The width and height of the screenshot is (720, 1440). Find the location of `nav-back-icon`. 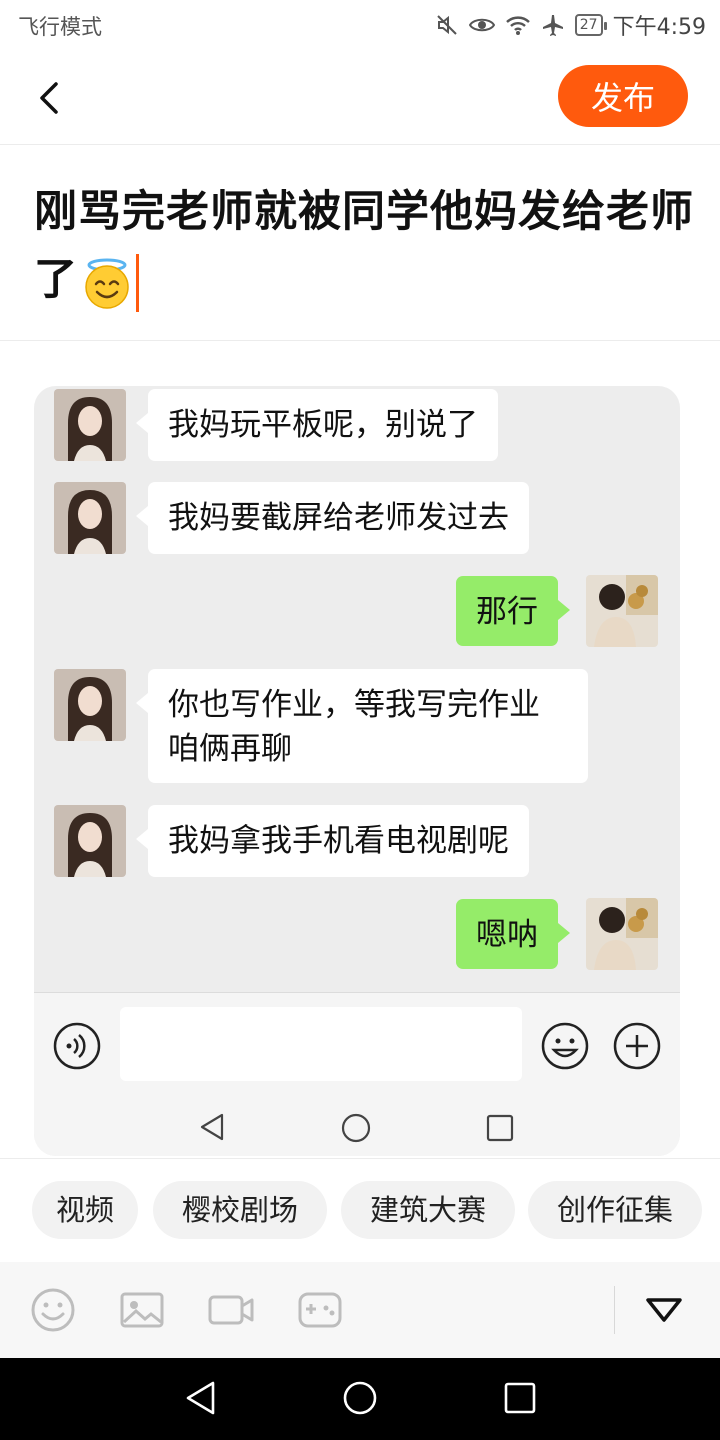

nav-back-icon is located at coordinates (201, 1398).